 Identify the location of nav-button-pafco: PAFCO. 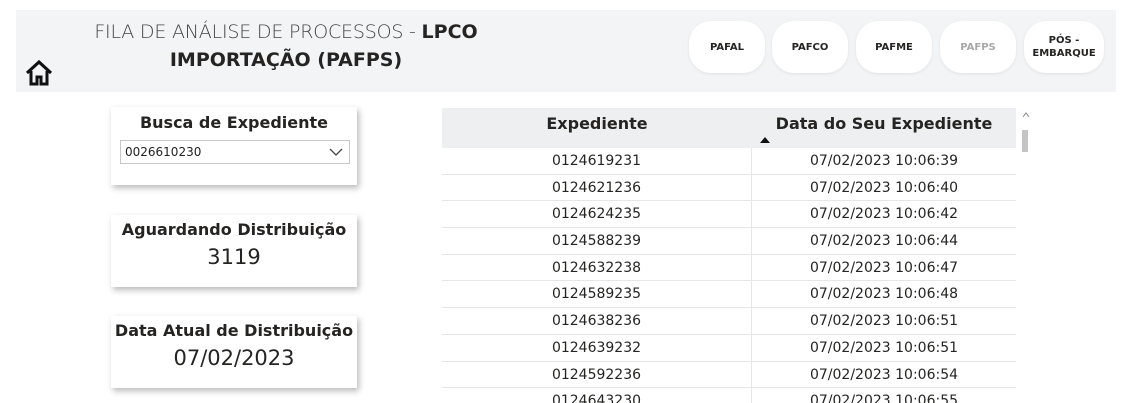
(810, 47).